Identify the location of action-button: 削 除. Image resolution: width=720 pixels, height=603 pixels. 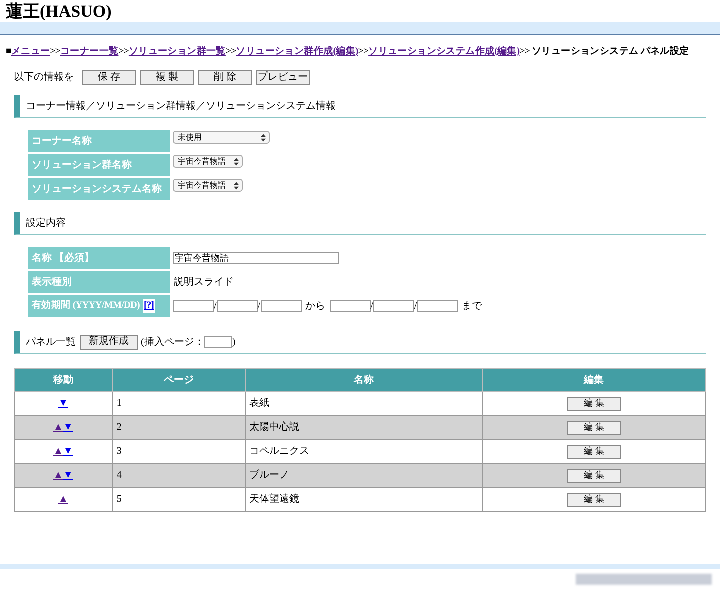
(225, 78).